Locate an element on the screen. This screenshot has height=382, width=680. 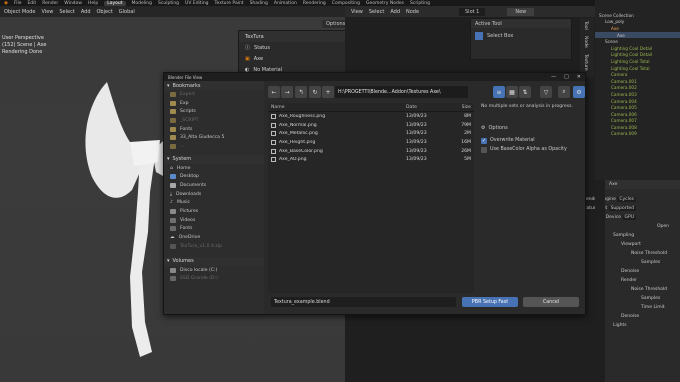
prop-denoise-render: Denoise is located at coordinates (637, 316).